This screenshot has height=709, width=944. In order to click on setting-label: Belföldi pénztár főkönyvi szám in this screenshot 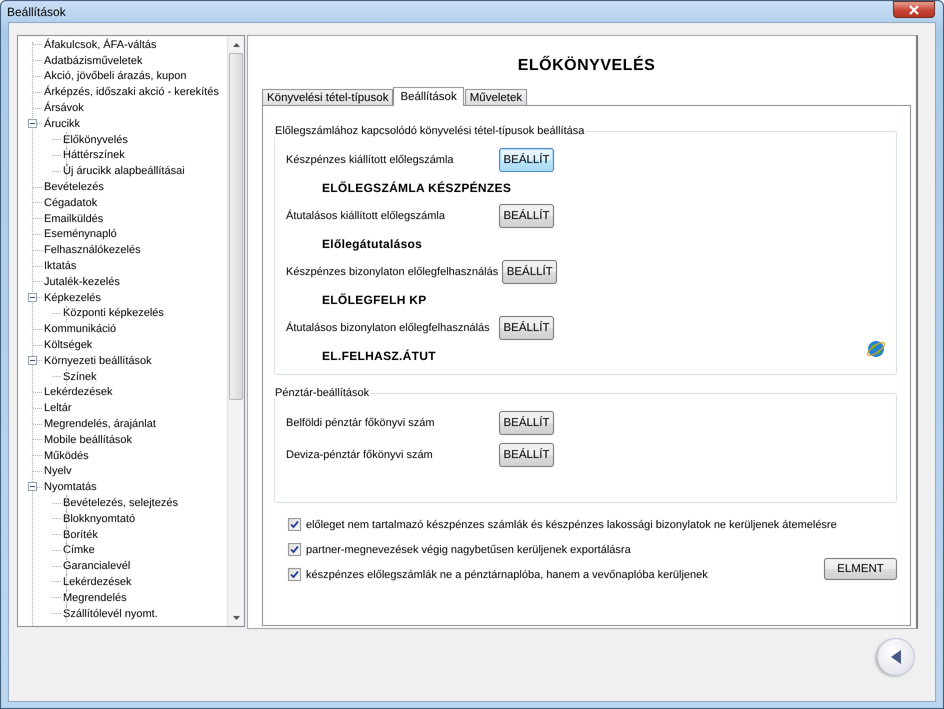, I will do `click(361, 423)`.